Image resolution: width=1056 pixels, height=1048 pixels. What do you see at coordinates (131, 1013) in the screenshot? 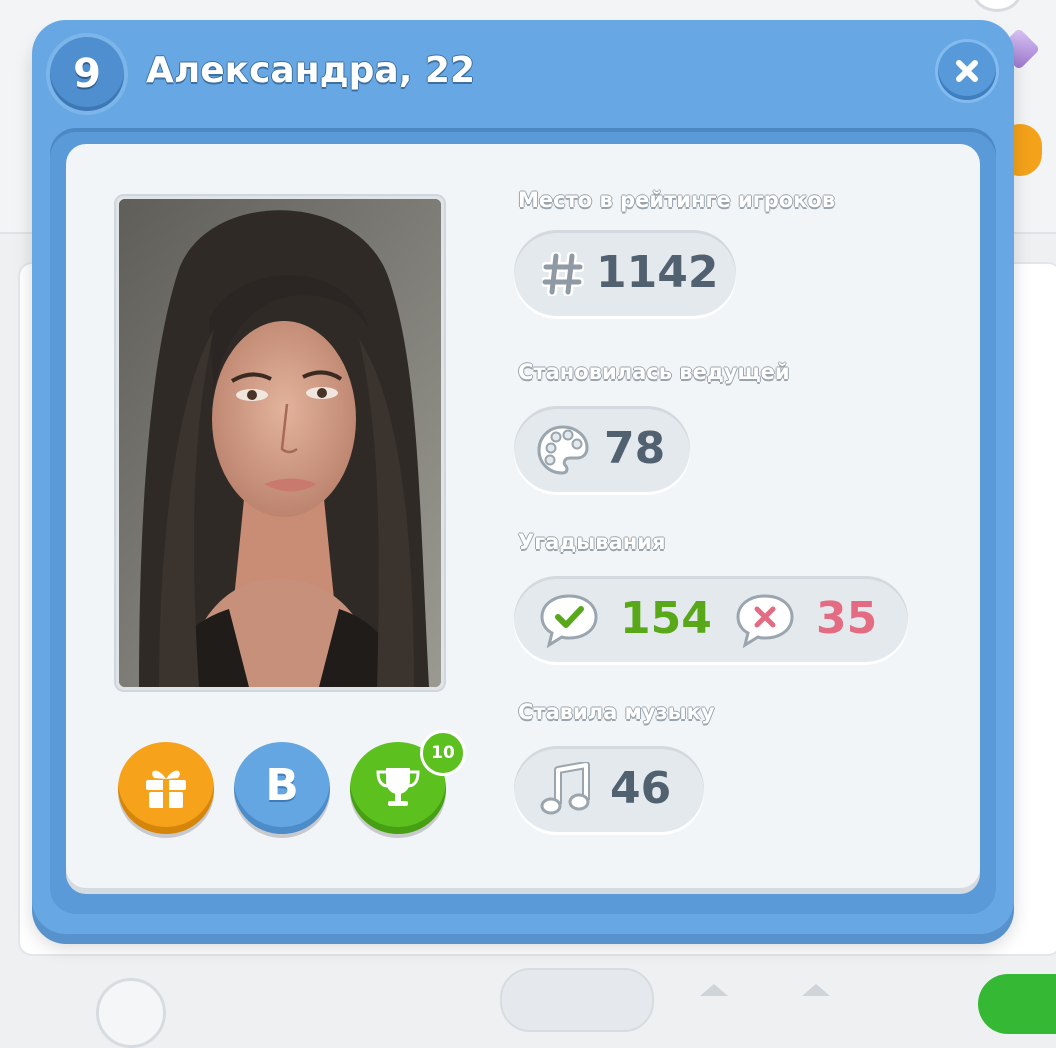
I see `background-circle-button` at bounding box center [131, 1013].